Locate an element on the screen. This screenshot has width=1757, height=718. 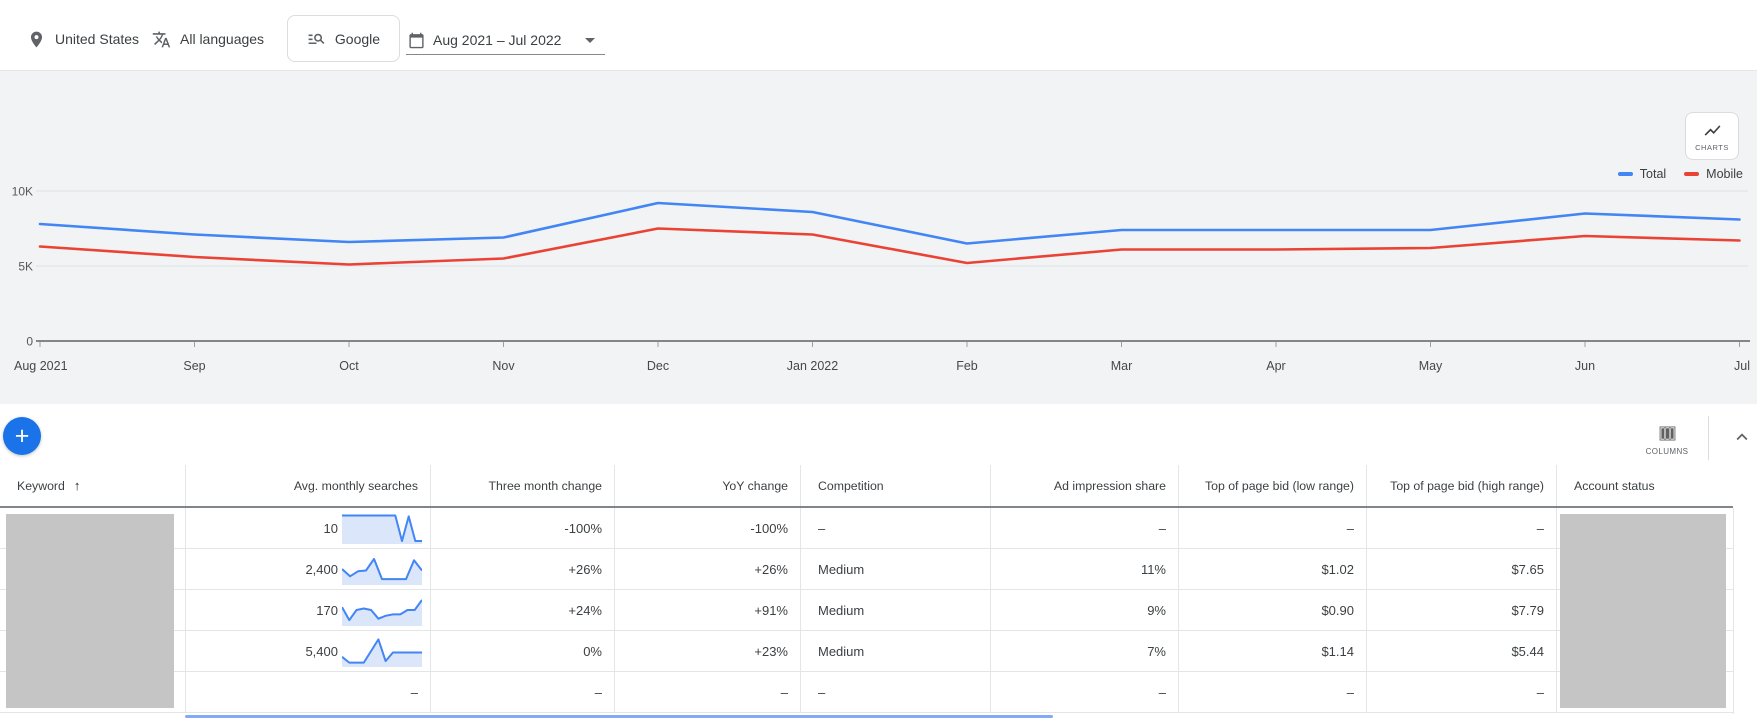
svg-text: Jul is located at coordinates (1742, 366).